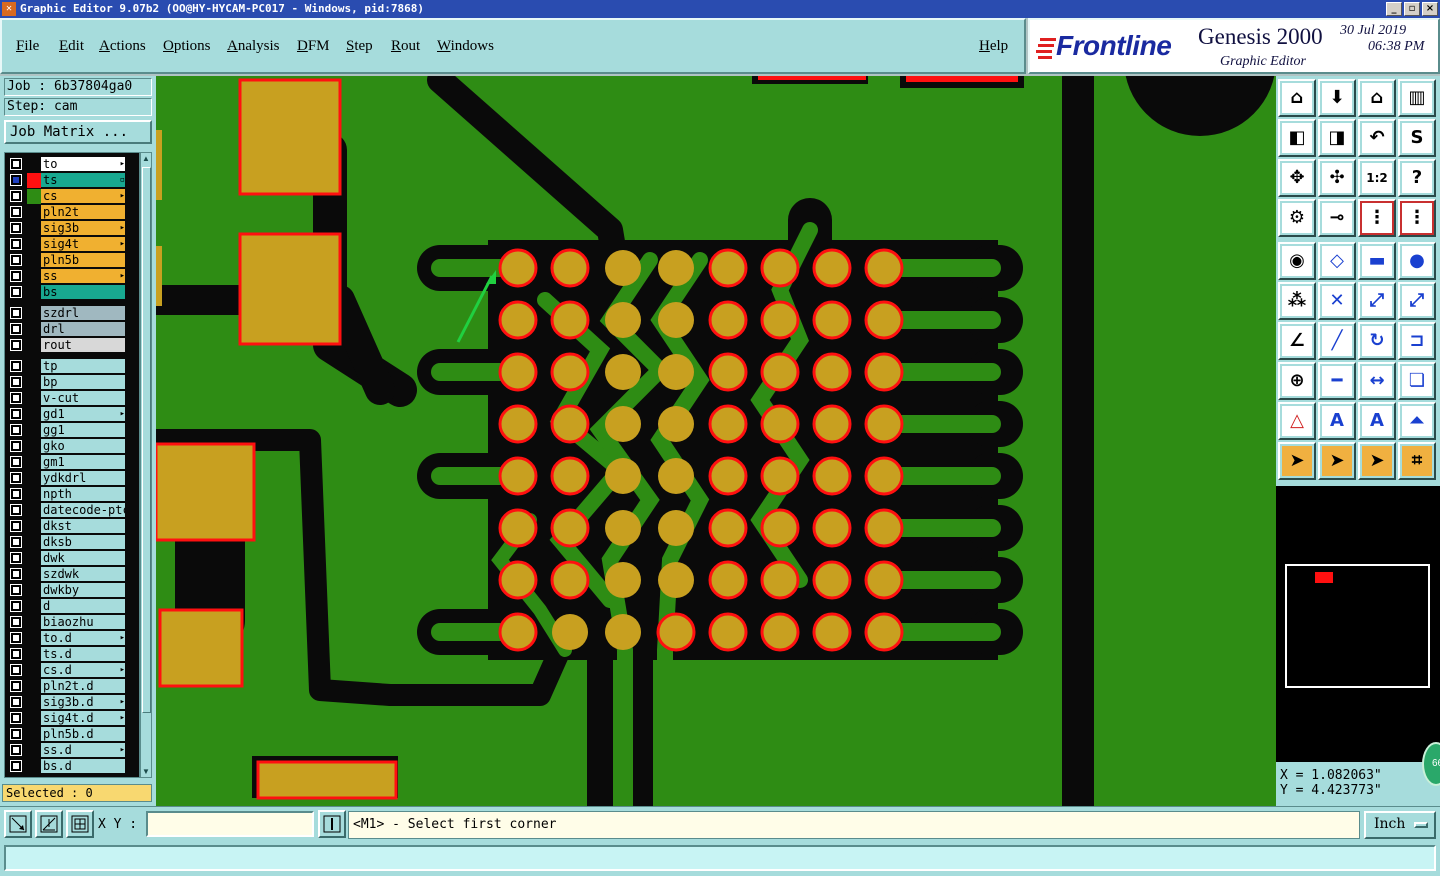  I want to click on layer-row-to-d: to.d ▸, so click(73, 638).